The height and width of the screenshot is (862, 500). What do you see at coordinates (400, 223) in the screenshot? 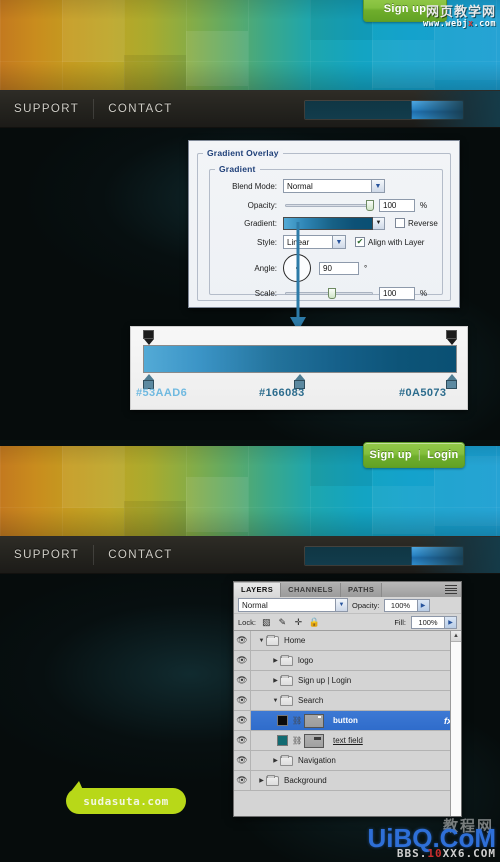
I see `reverse-checkbox` at bounding box center [400, 223].